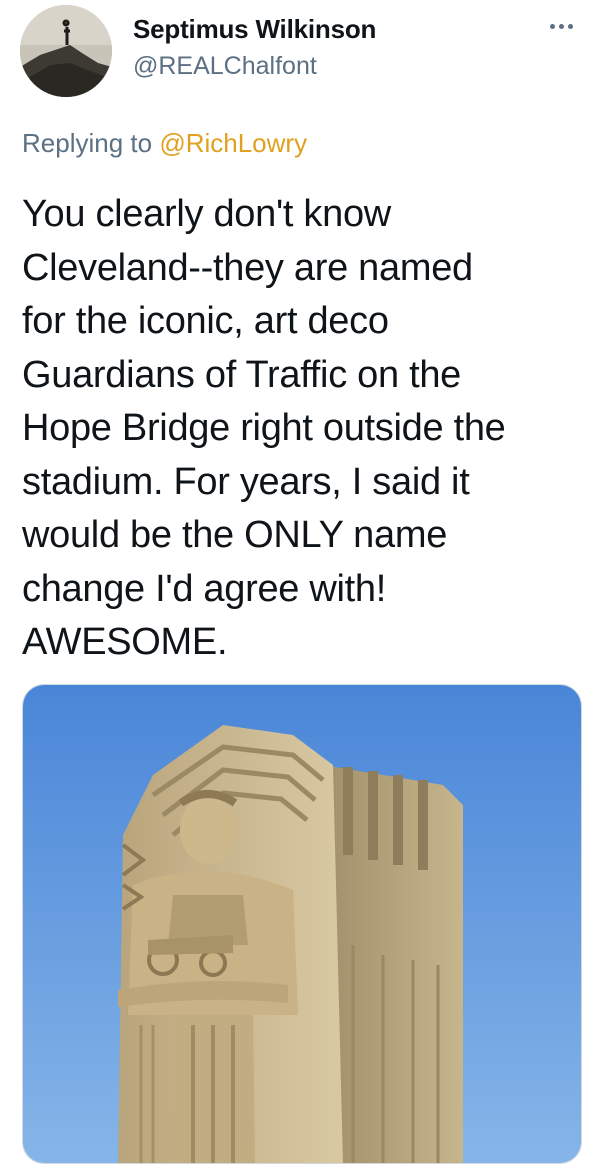 The height and width of the screenshot is (1164, 599). What do you see at coordinates (254, 29) in the screenshot?
I see `author-display-name: Septimus Wilkinson` at bounding box center [254, 29].